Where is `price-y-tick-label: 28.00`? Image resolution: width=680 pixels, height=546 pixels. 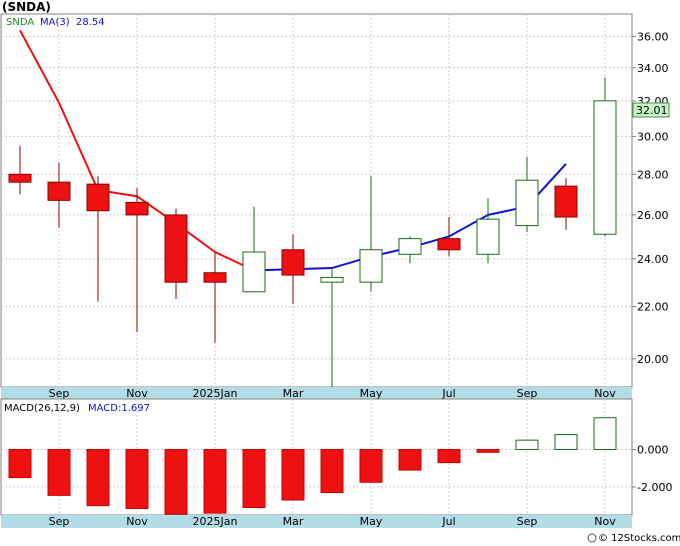 price-y-tick-label: 28.00 is located at coordinates (653, 174).